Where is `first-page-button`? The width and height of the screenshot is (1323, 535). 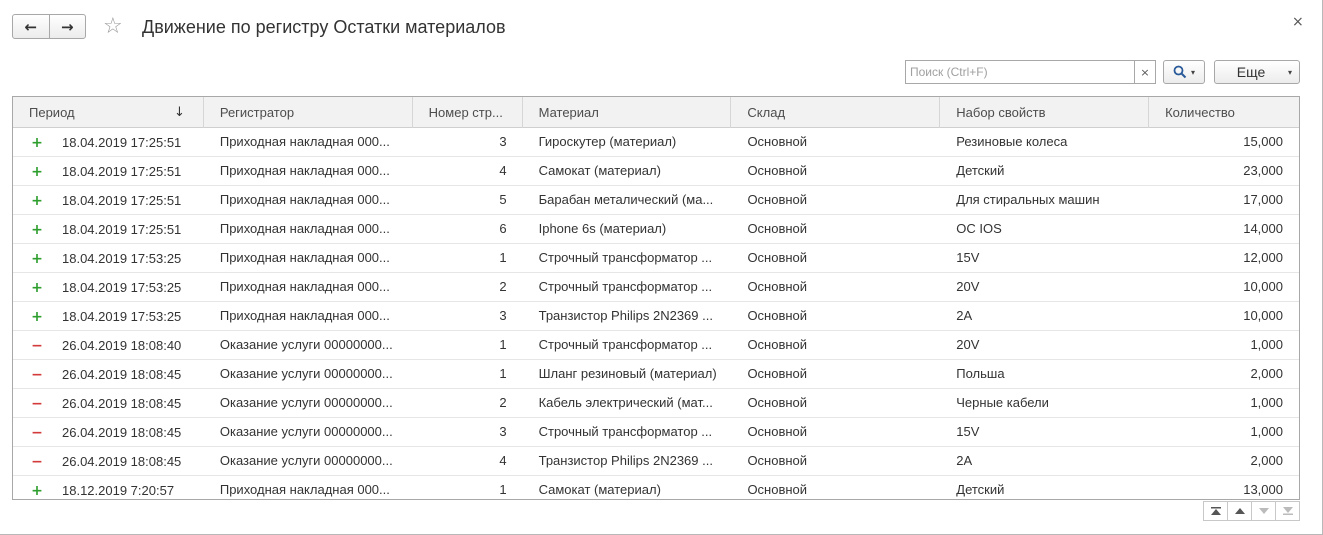
first-page-button is located at coordinates (1215, 511).